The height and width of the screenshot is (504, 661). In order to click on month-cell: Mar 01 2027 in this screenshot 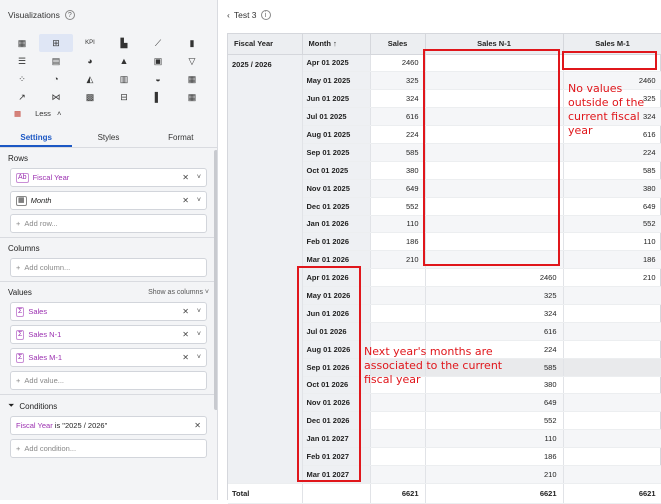, I will do `click(336, 474)`.